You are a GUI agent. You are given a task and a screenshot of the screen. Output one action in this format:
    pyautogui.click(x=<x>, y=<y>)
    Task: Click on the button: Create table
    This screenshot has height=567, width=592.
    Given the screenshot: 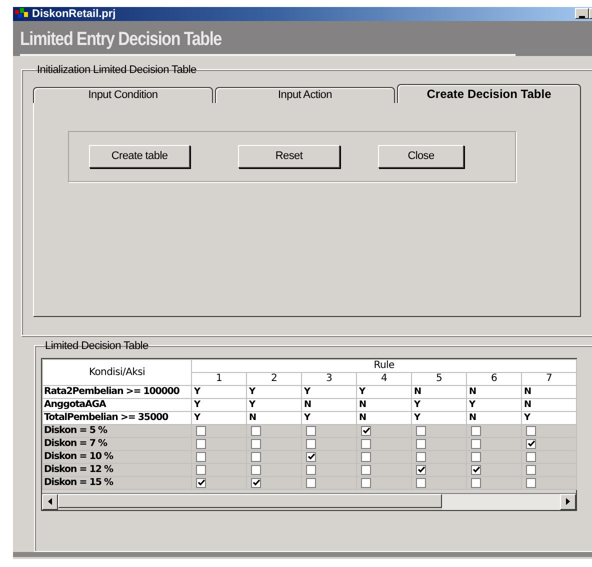 What is the action you would take?
    pyautogui.click(x=139, y=156)
    